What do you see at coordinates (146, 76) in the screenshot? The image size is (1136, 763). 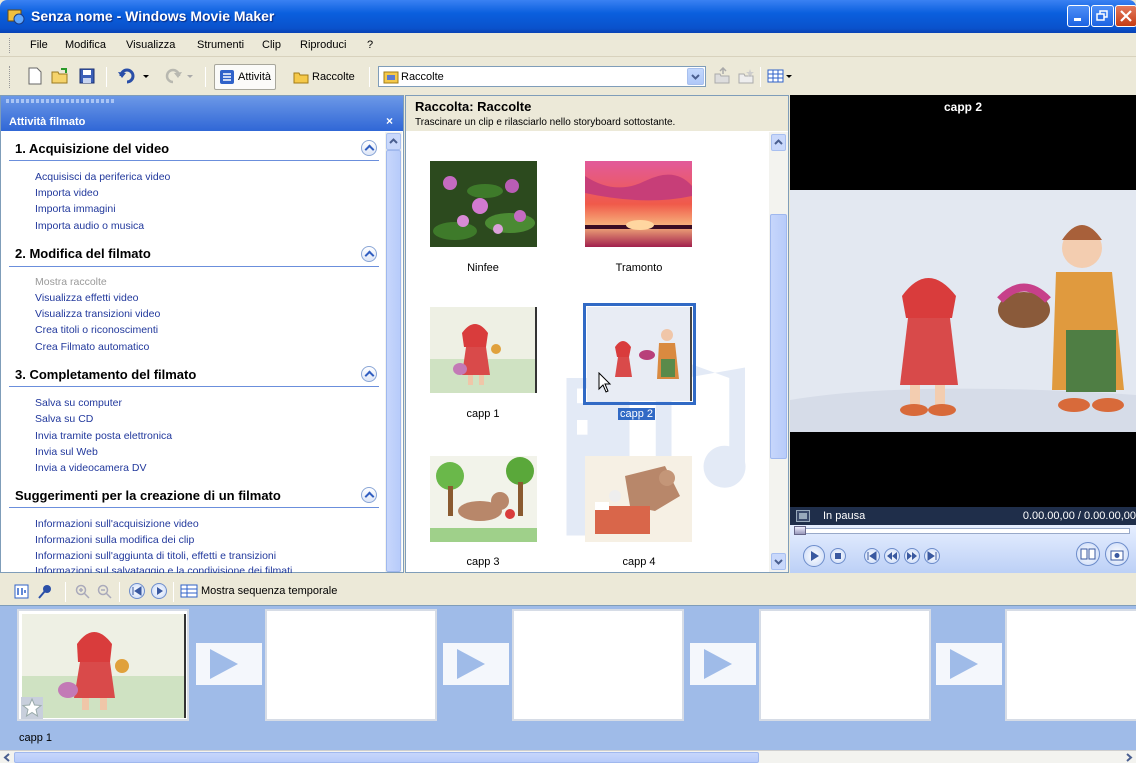 I see `undo-dropdown-icon` at bounding box center [146, 76].